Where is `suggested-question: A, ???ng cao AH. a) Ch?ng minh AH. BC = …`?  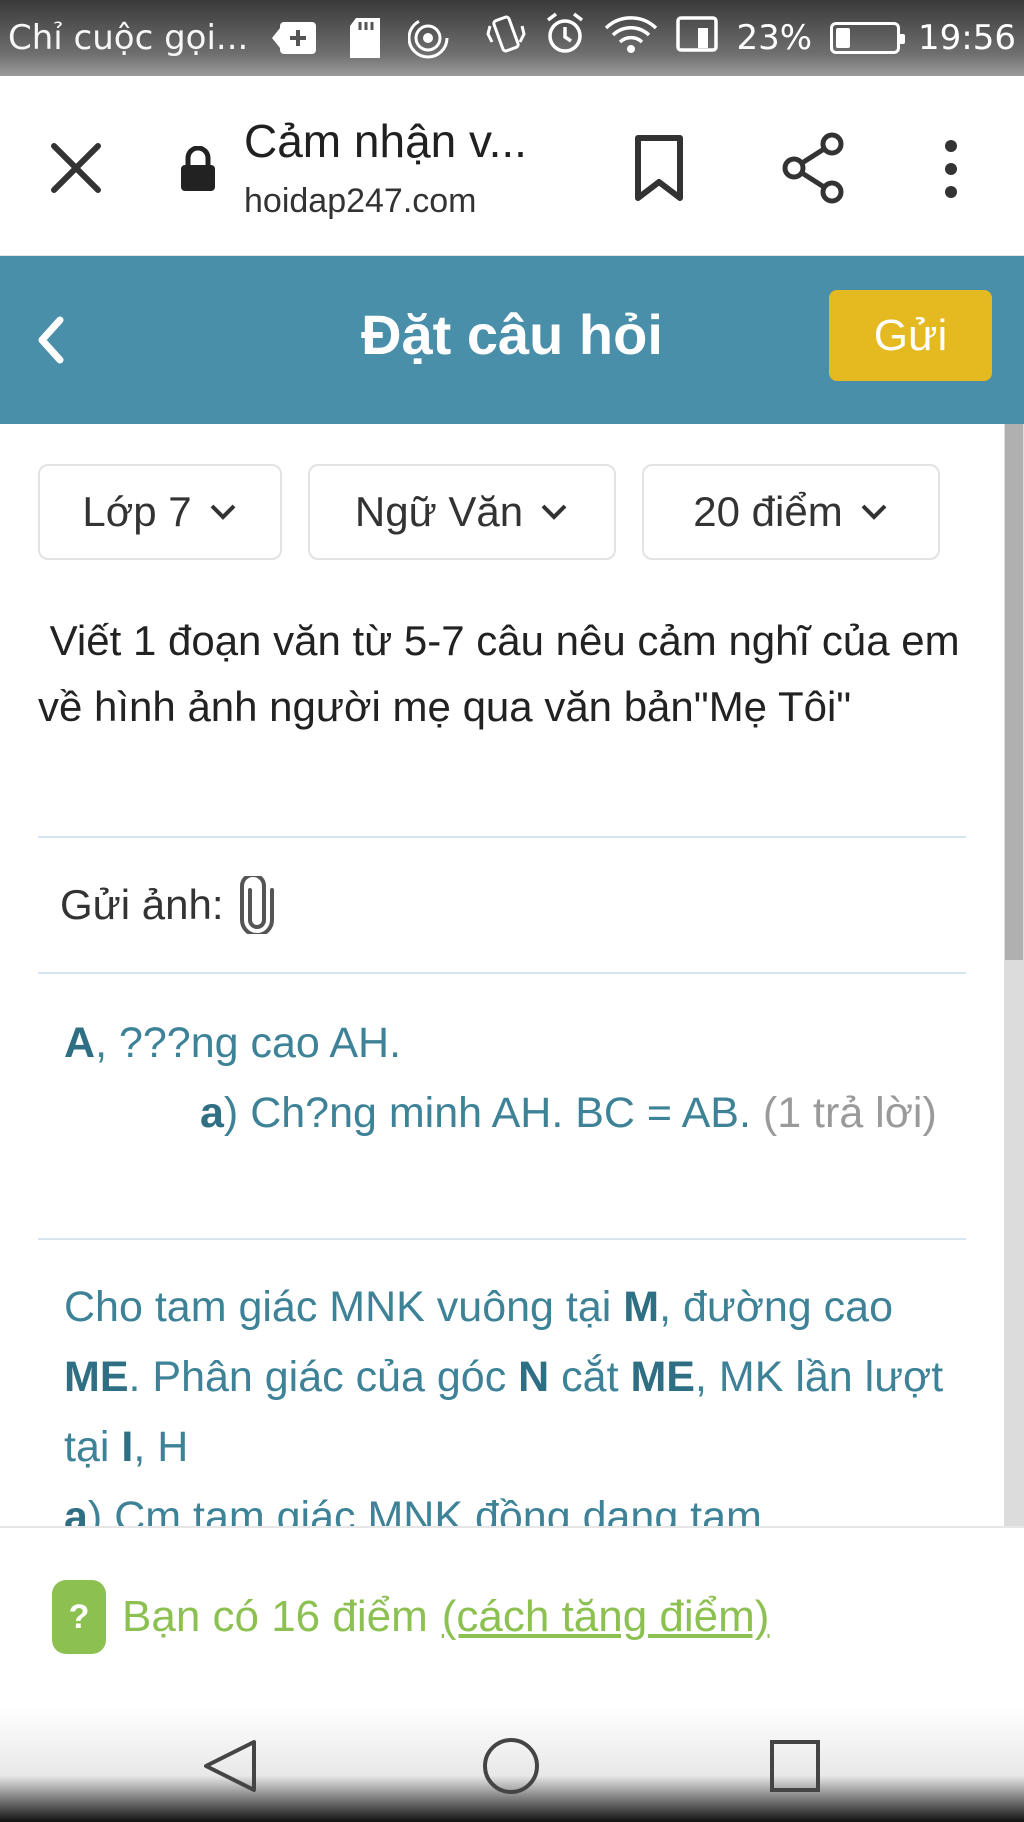
suggested-question: A, ???ng cao AH. a) Ch?ng minh AH. BC = … is located at coordinates (514, 1078).